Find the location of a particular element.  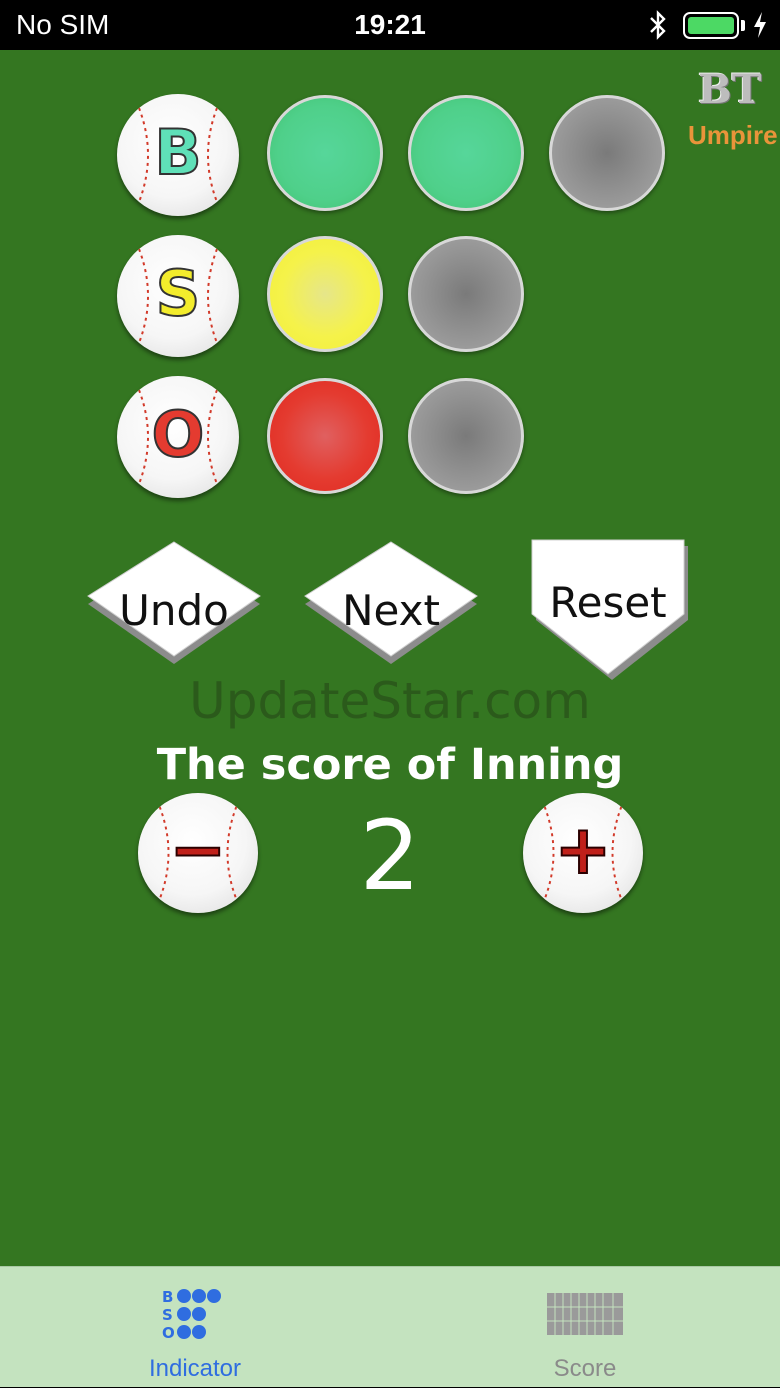

tab-indicator-label: Indicator is located at coordinates (195, 1368).